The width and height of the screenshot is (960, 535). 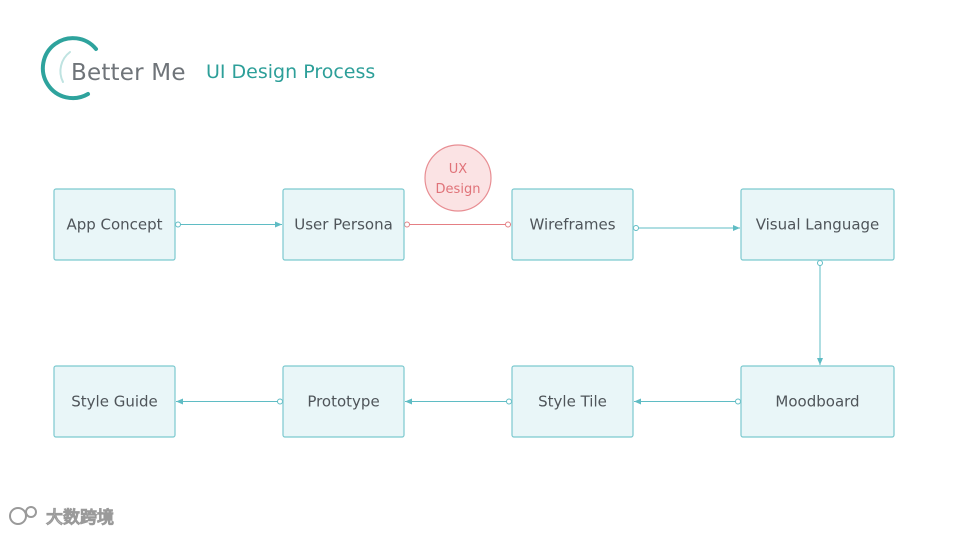 I want to click on connector-end-dot, so click(x=508, y=224).